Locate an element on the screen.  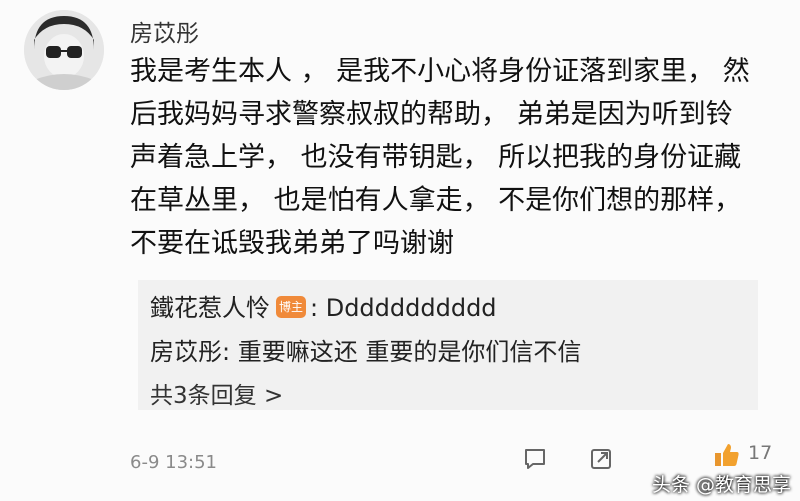
reply-author-name: 房苡彤 is located at coordinates (186, 352).